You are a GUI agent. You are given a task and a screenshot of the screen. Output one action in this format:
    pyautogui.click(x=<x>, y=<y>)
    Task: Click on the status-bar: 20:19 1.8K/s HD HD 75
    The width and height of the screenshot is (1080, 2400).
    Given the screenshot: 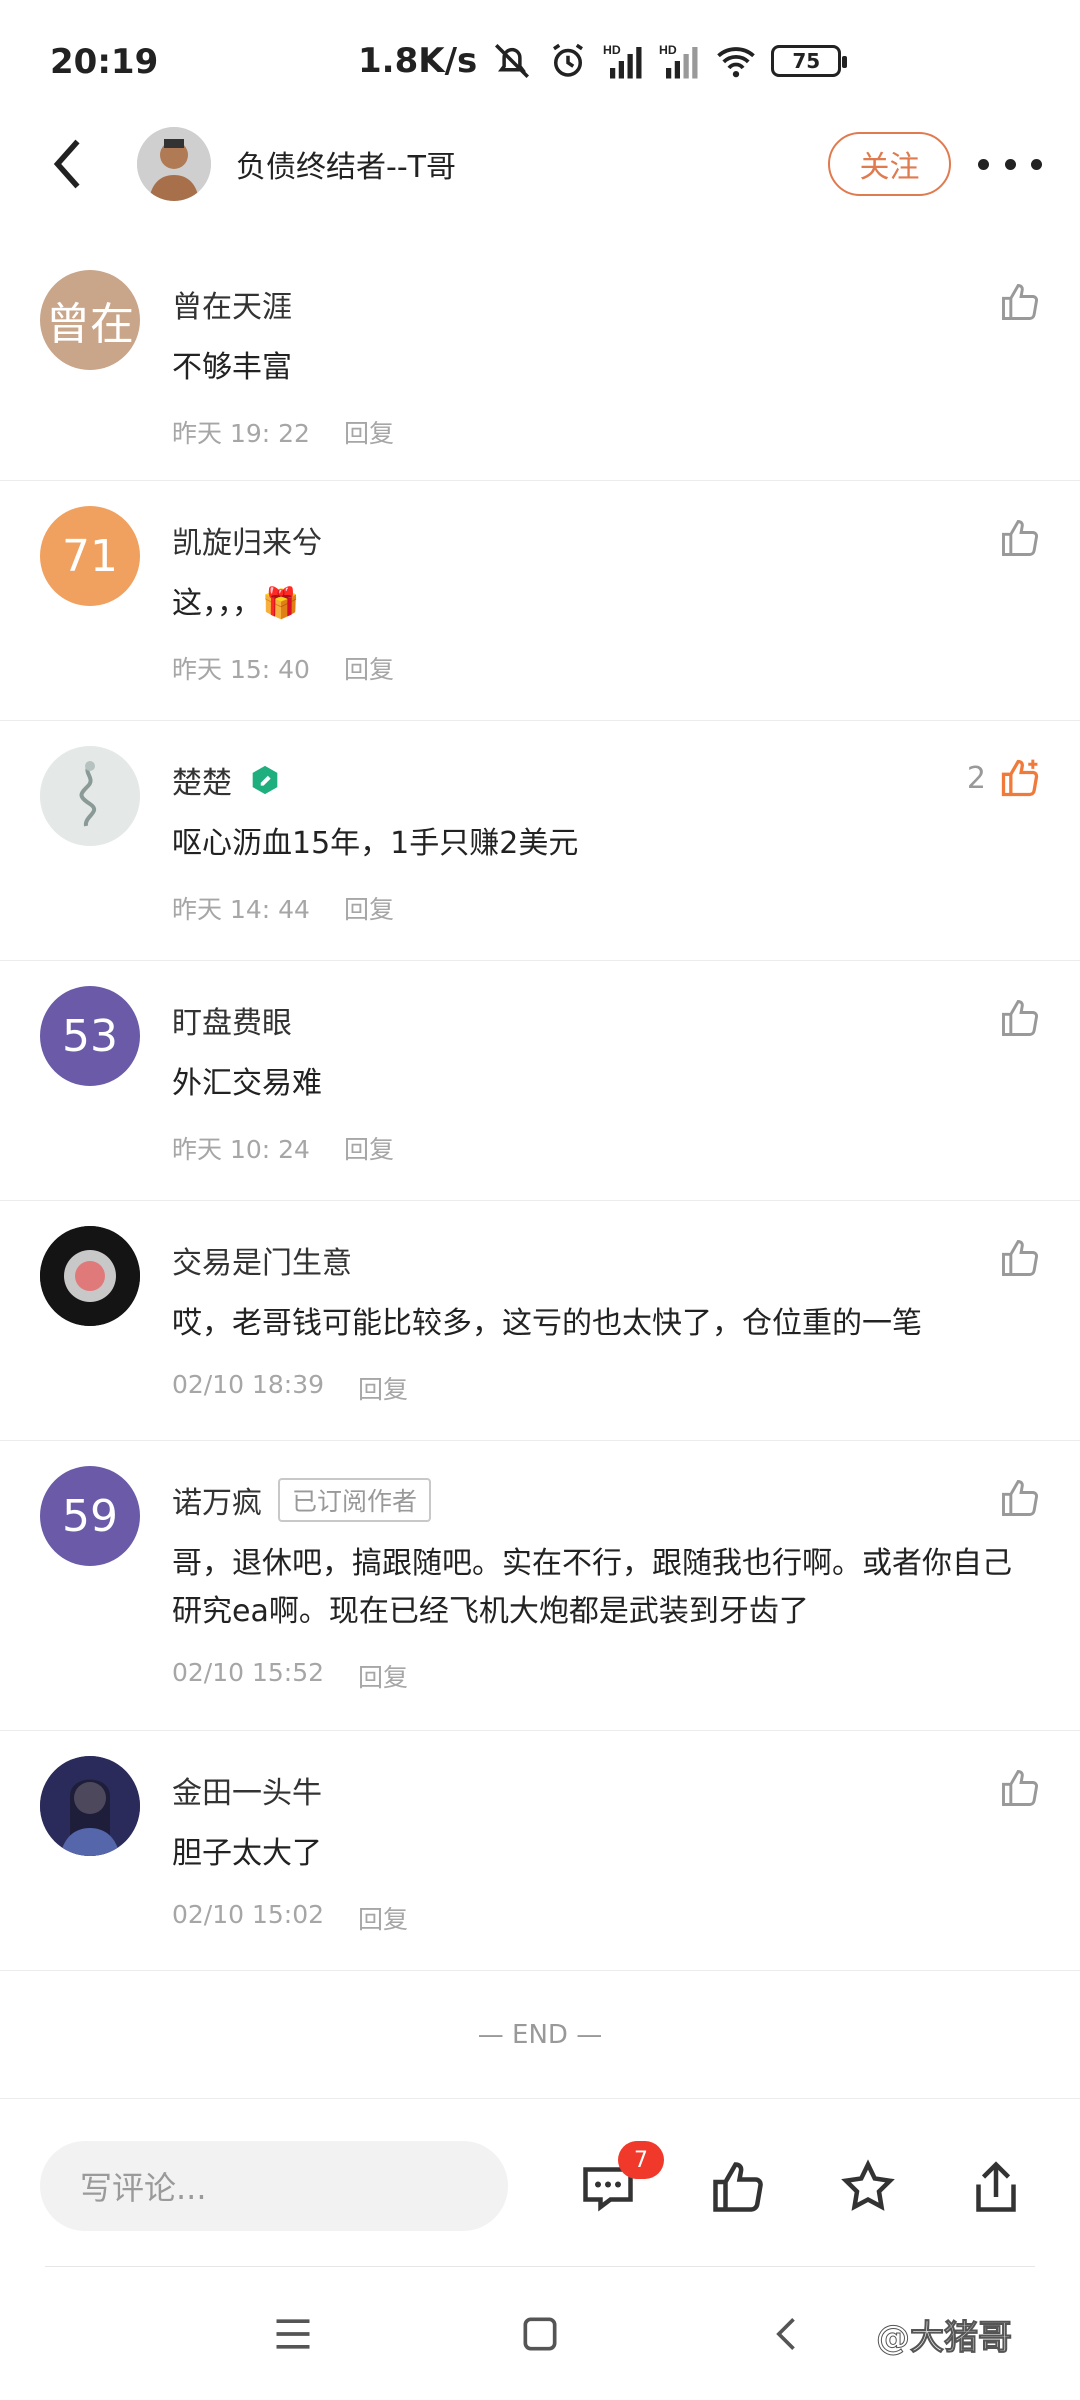 What is the action you would take?
    pyautogui.click(x=540, y=60)
    